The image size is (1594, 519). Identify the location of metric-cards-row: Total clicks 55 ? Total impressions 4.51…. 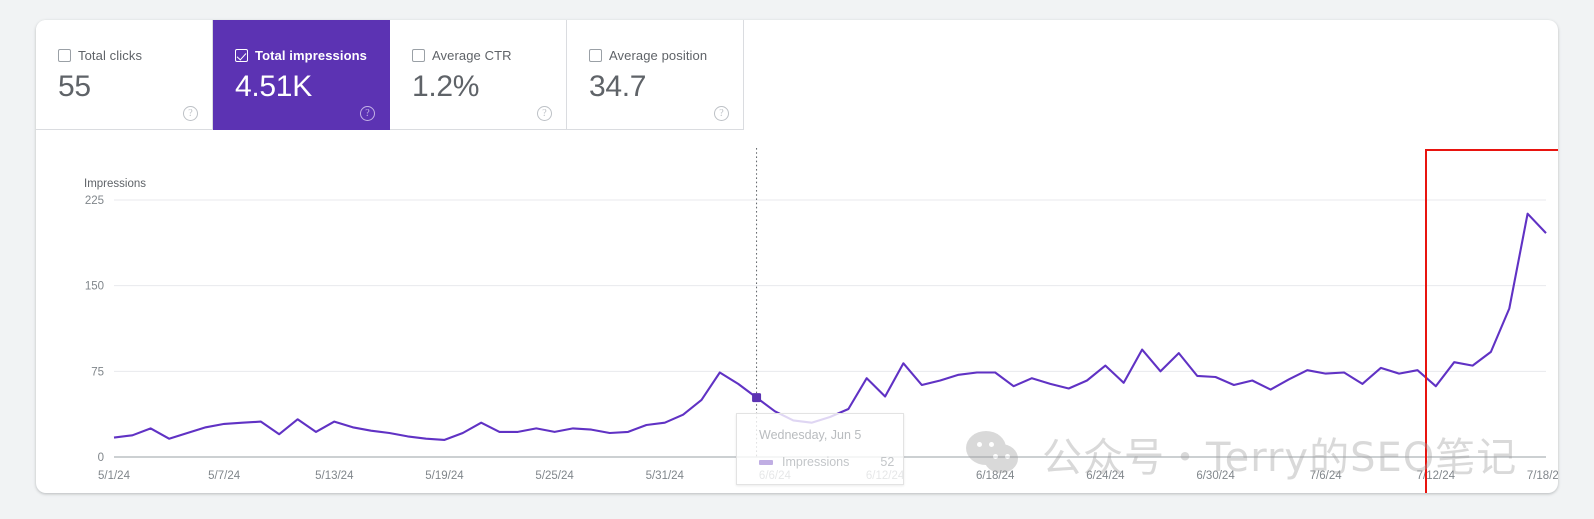
(390, 75).